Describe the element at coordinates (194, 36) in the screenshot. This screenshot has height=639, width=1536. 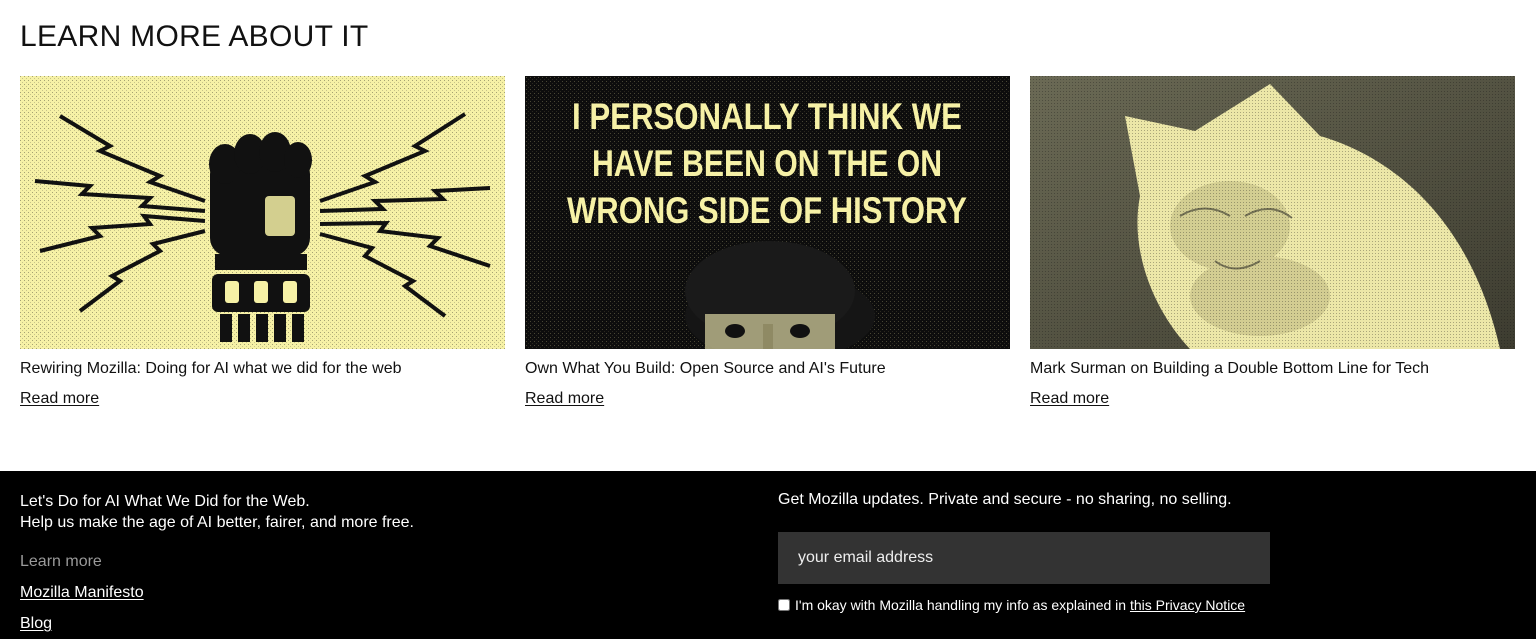
I see `section-title: LEARN MORE ABOUT IT` at that location.